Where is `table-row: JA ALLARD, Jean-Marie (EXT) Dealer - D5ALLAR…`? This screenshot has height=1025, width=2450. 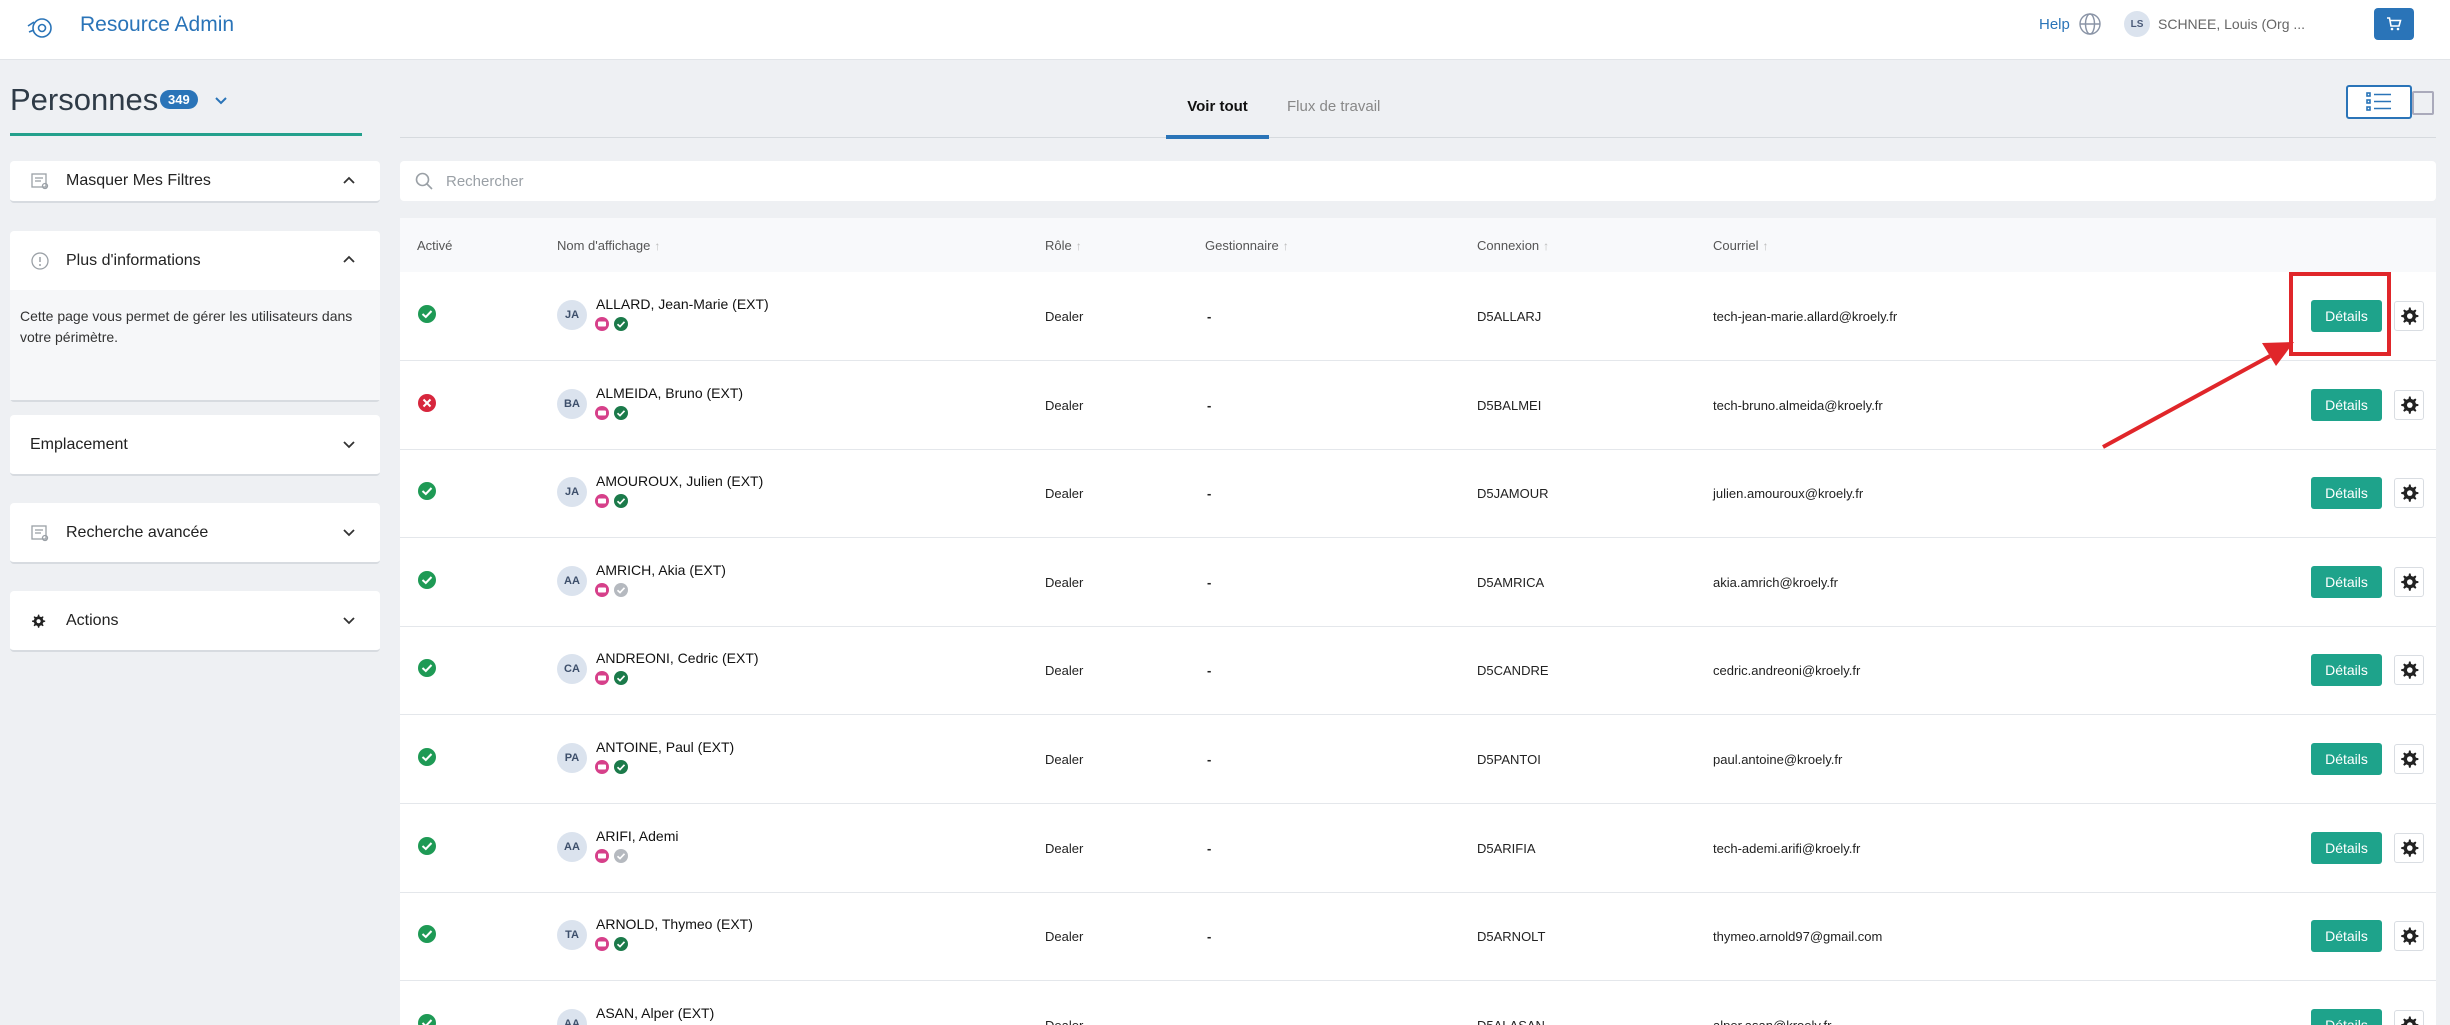 table-row: JA ALLARD, Jean-Marie (EXT) Dealer - D5ALLAR… is located at coordinates (1418, 316).